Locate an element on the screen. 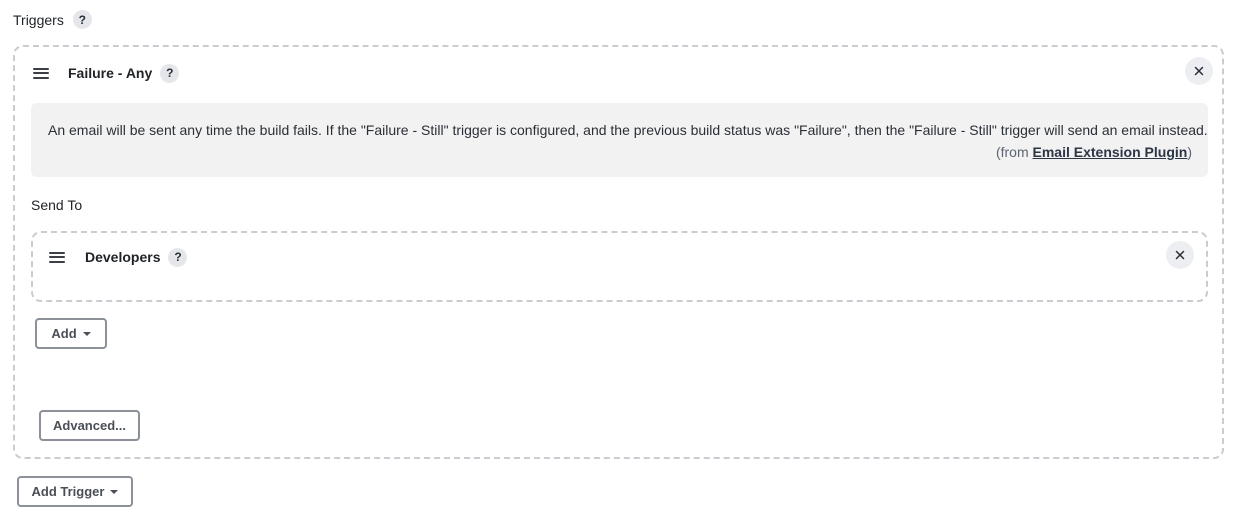  add-trigger-label: Add Trigger is located at coordinates (68, 491).